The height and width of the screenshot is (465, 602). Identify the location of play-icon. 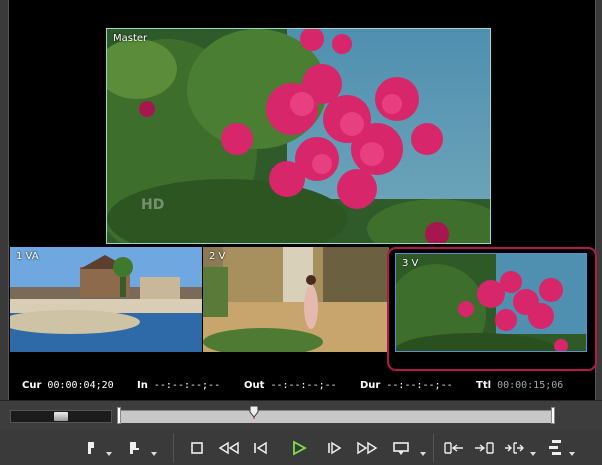
(299, 448).